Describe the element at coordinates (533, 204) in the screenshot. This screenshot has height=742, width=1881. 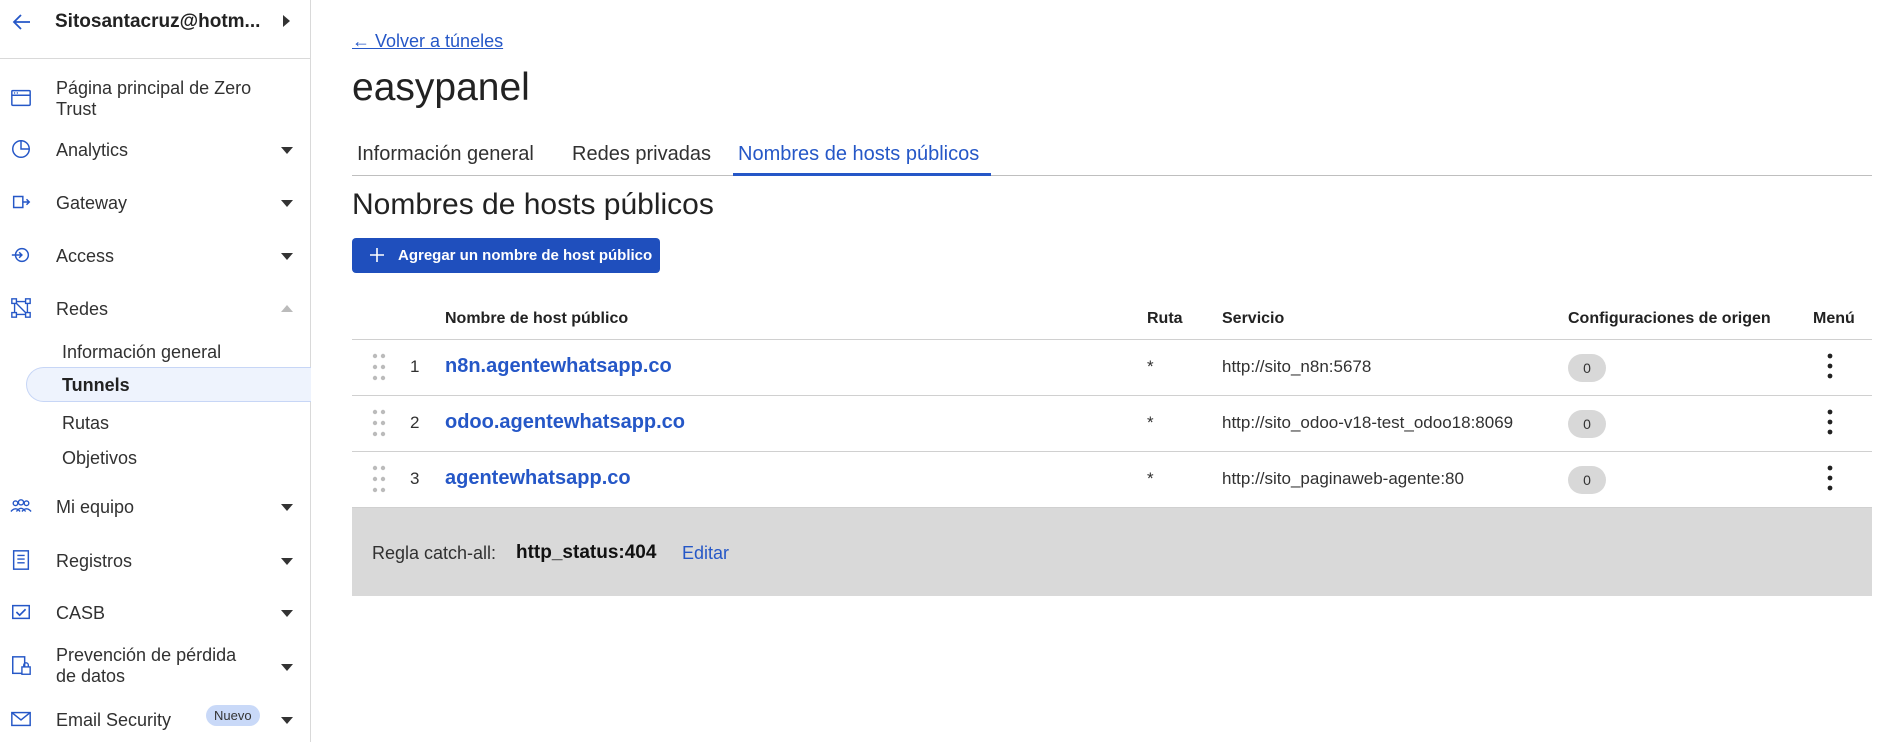
I see `section-title: Nombres de hosts públicos` at that location.